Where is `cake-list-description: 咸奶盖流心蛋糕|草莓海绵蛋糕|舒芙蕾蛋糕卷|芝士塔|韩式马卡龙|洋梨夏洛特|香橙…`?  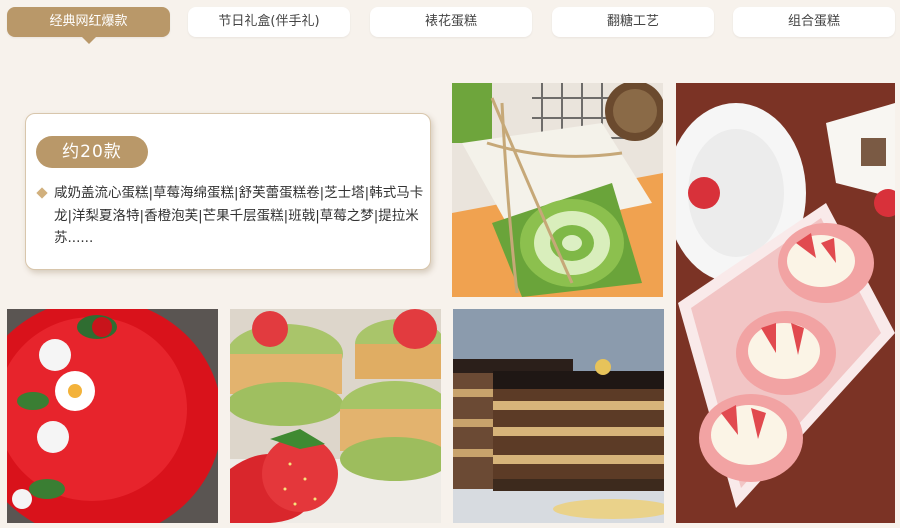 cake-list-description: 咸奶盖流心蛋糕|草莓海绵蛋糕|舒芙蕾蛋糕卷|芝士塔|韩式马卡龙|洋梨夏洛特|香橙… is located at coordinates (239, 215).